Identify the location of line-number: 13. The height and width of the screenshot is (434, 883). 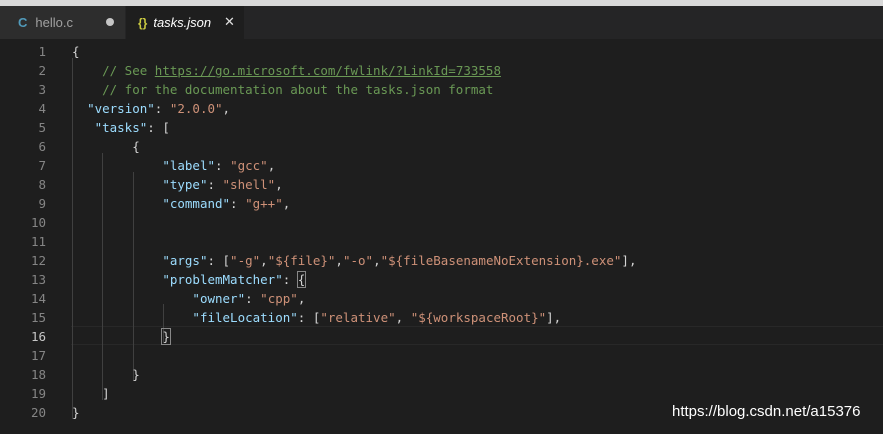
(38, 279).